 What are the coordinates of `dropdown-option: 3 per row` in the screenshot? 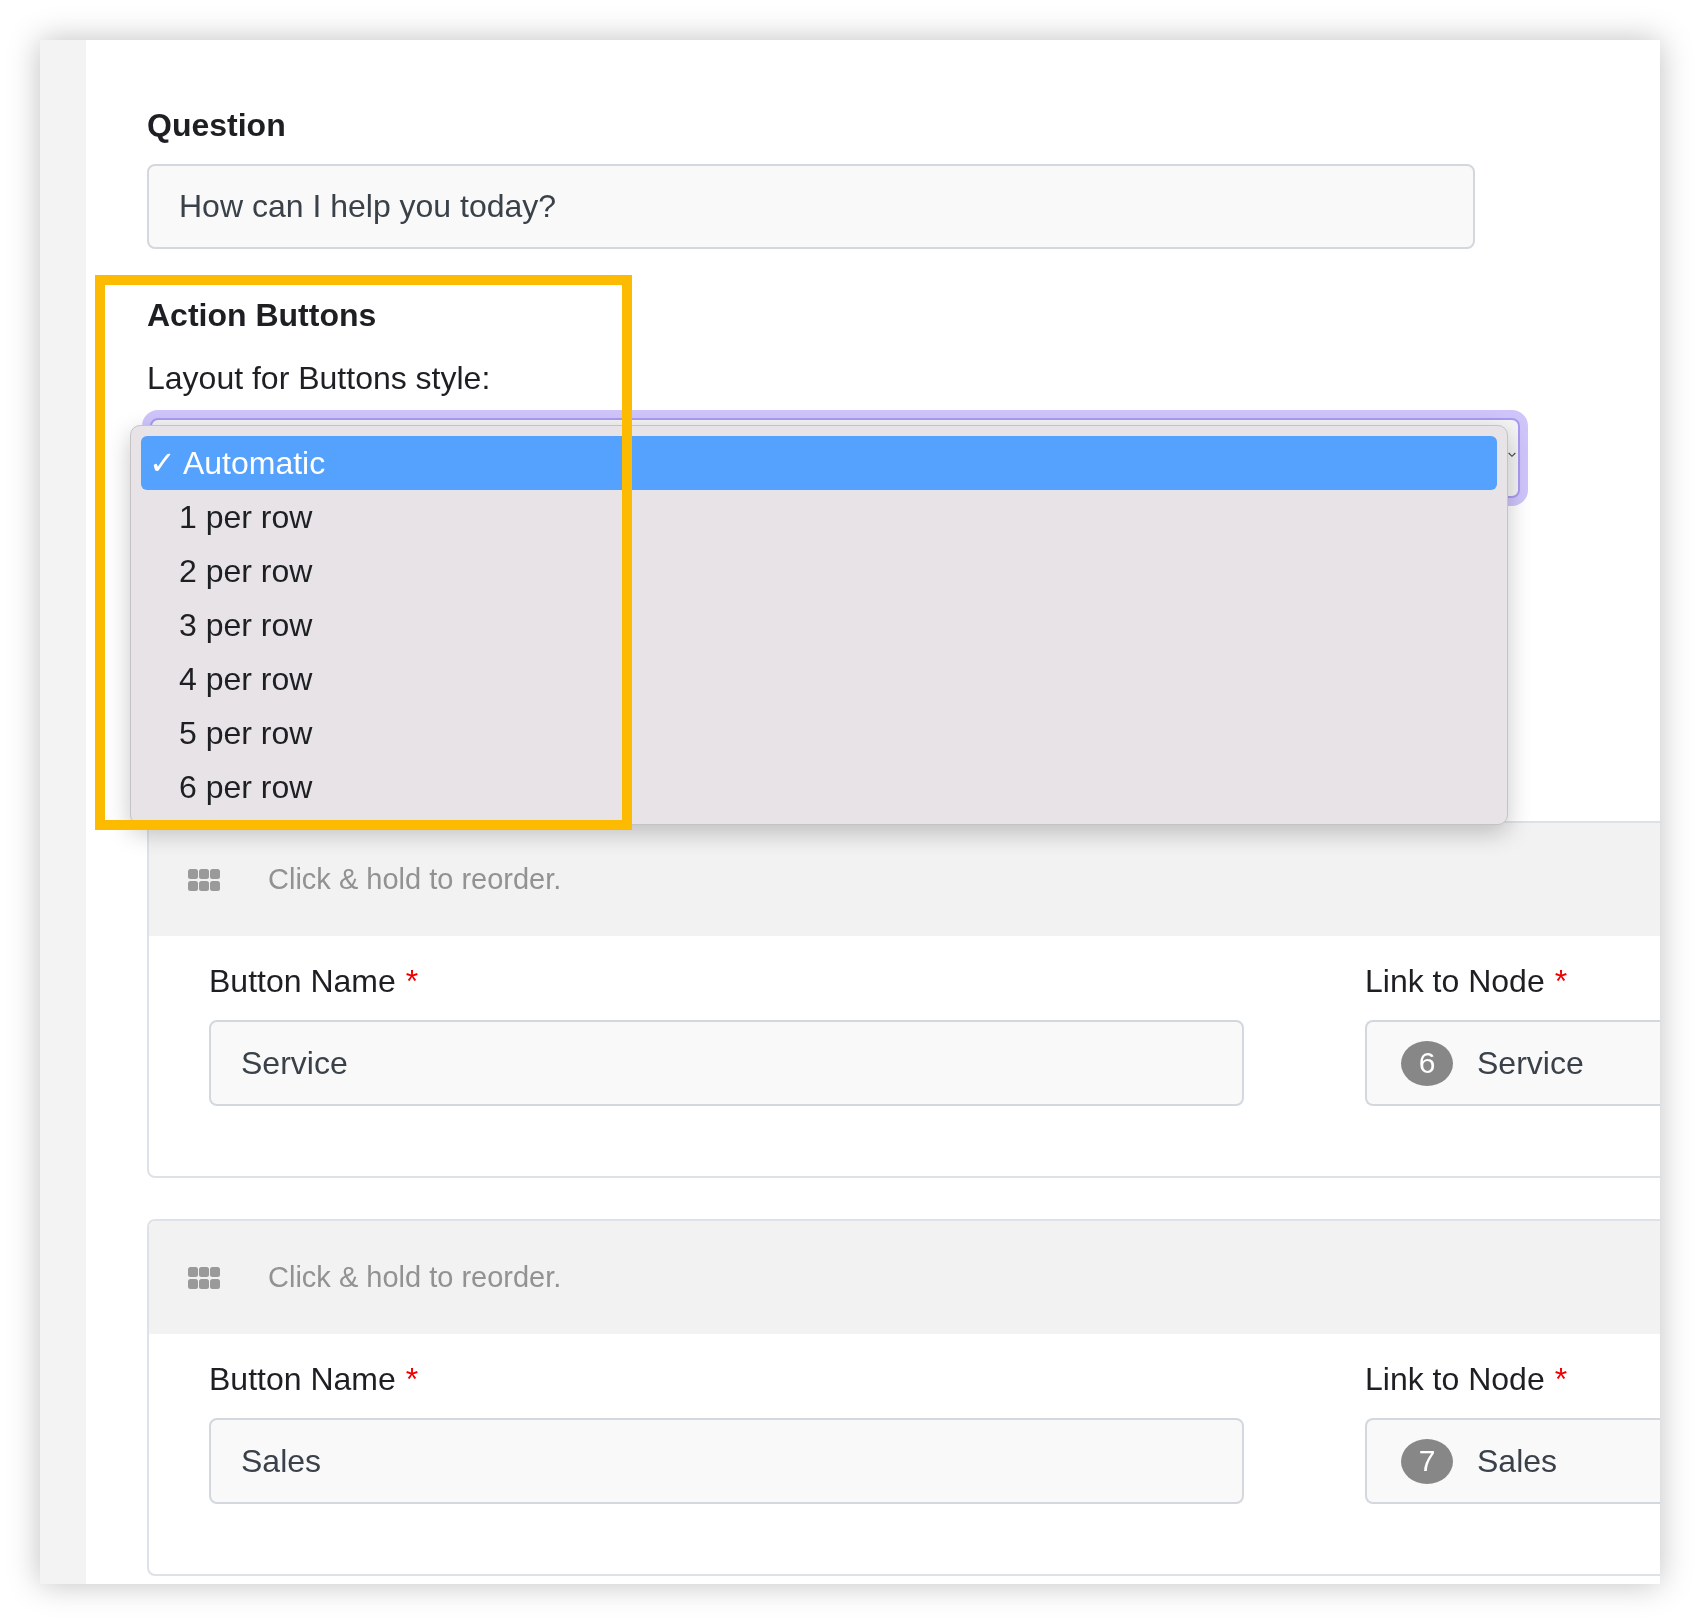 It's located at (819, 625).